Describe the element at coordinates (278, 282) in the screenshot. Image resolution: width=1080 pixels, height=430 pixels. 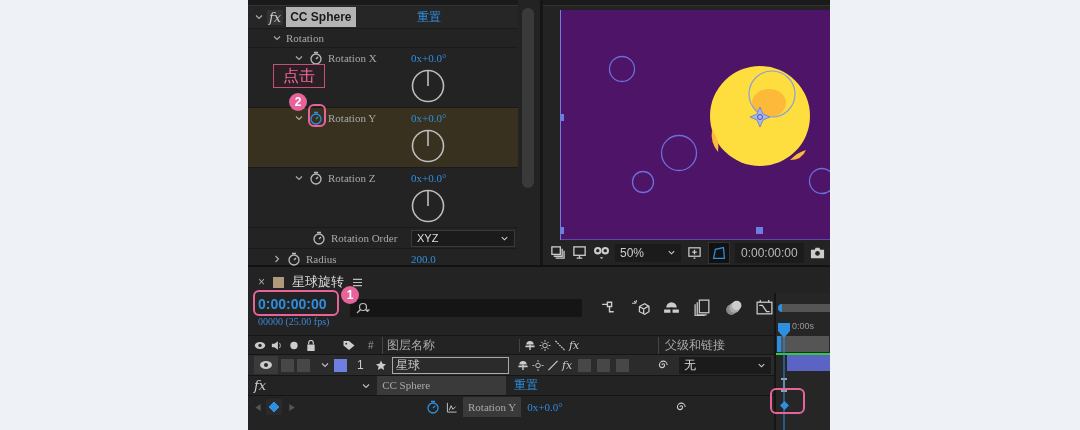
I see `comp-color-swatch` at that location.